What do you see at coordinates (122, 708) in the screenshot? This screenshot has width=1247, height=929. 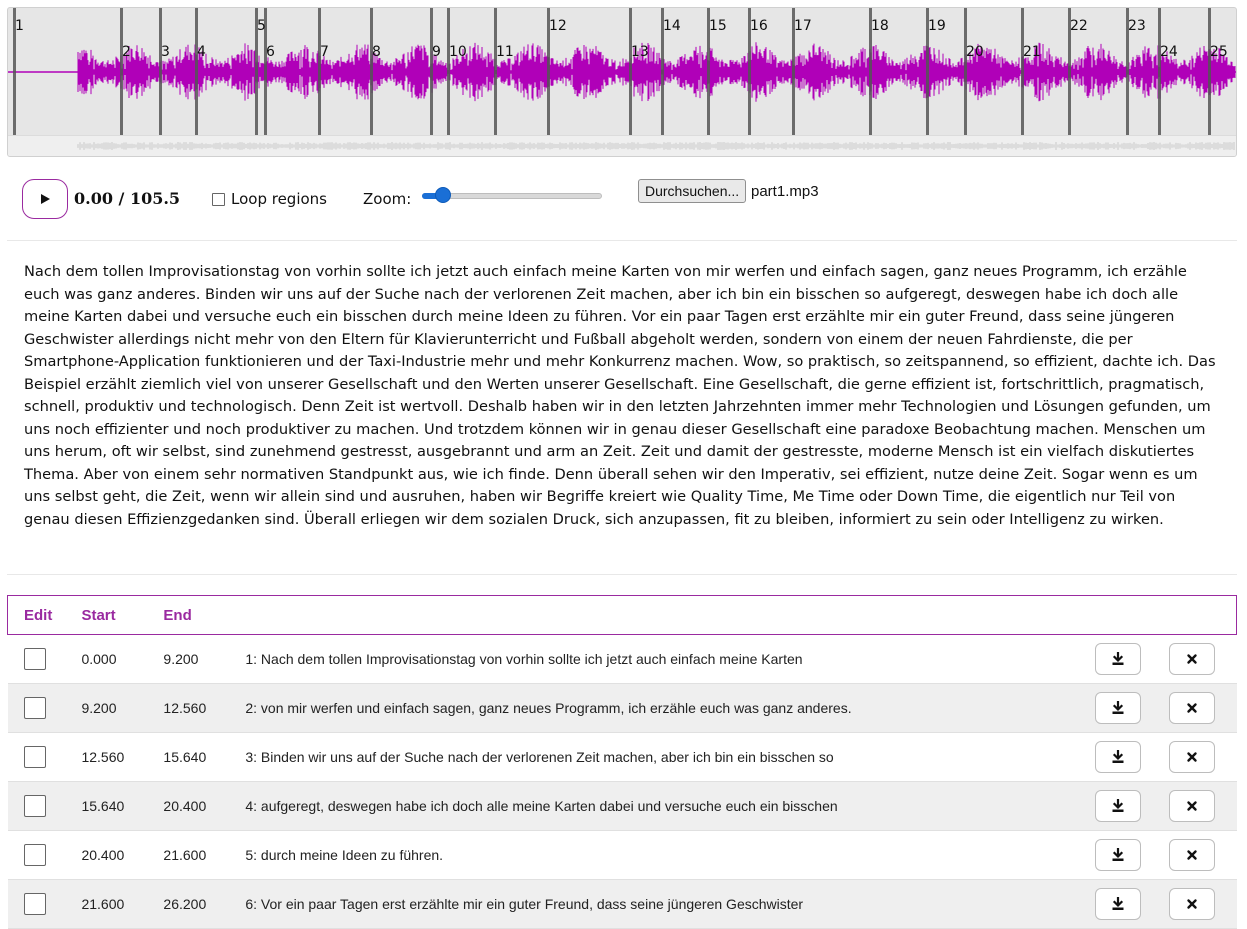 I see `start-cell: 9.200` at bounding box center [122, 708].